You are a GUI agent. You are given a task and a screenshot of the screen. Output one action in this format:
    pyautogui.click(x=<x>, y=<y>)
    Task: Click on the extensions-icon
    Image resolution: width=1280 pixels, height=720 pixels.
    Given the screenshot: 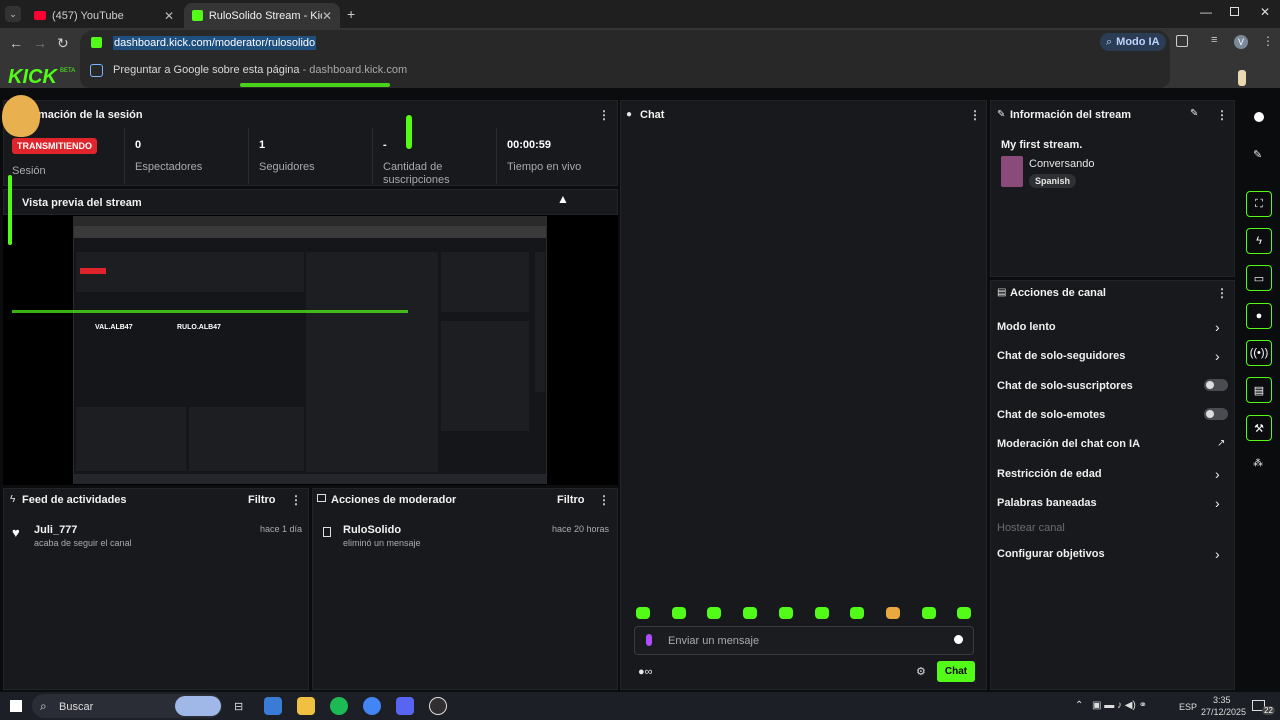 What is the action you would take?
    pyautogui.click(x=1182, y=41)
    